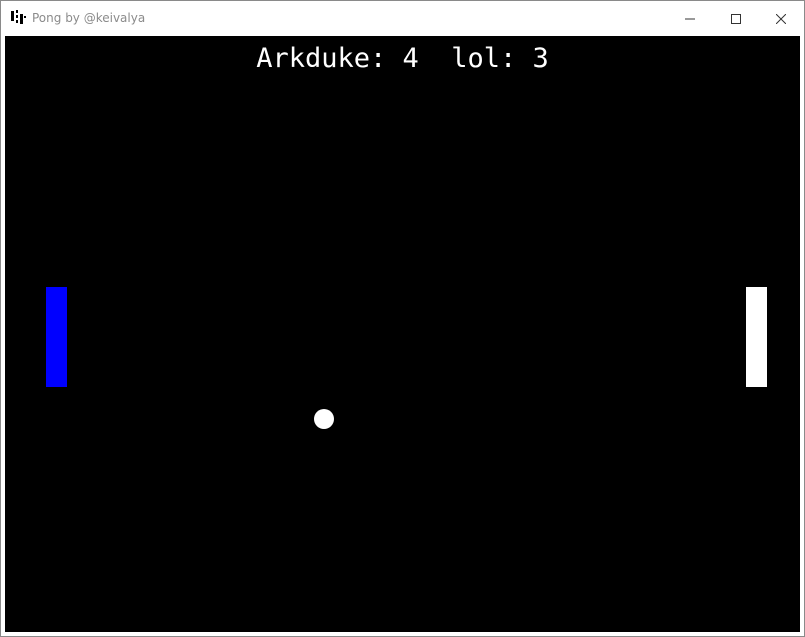 The height and width of the screenshot is (637, 805). I want to click on close-button, so click(781, 18).